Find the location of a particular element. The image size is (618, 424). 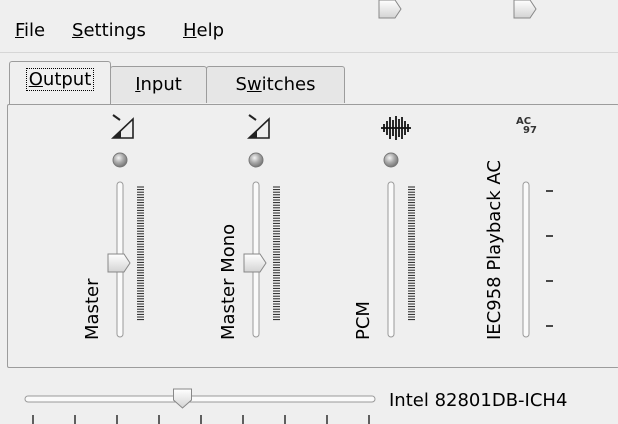

channel-master-mono: Master Mono is located at coordinates (249, 227).